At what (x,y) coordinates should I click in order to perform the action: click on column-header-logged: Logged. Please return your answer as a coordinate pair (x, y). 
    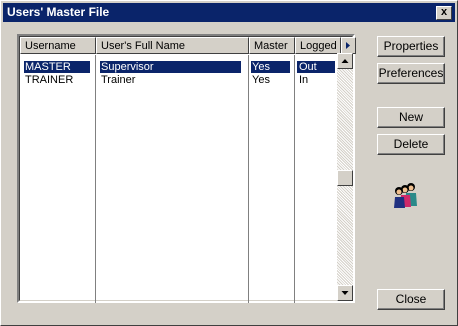
    Looking at the image, I should click on (318, 45).